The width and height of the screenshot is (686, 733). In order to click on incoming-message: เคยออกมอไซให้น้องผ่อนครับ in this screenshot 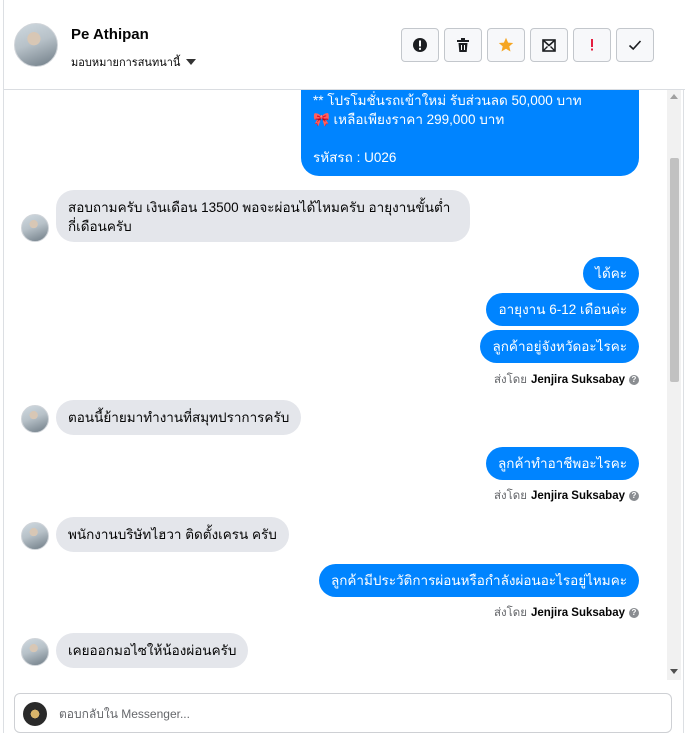, I will do `click(152, 650)`.